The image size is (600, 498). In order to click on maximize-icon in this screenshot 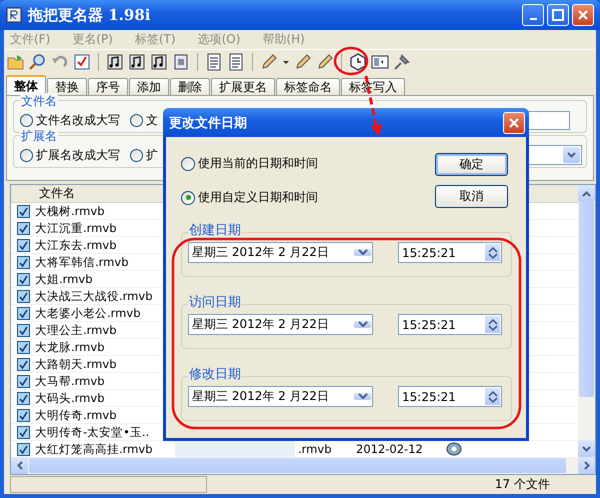, I will do `click(558, 15)`.